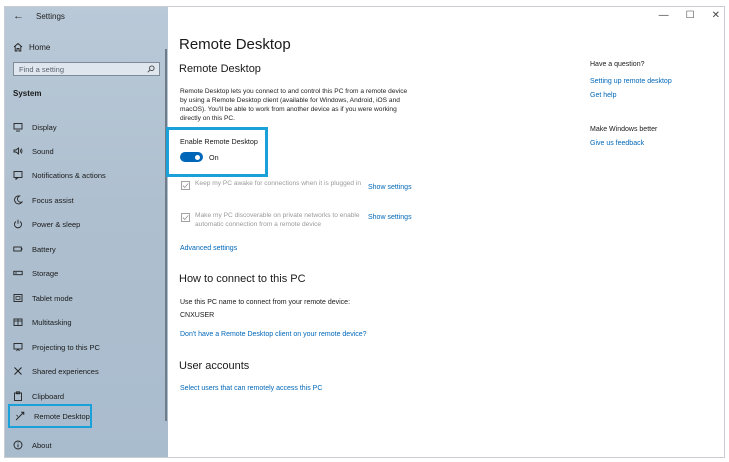 This screenshot has width=729, height=462. I want to click on sidebar-item-label: Battery, so click(44, 249).